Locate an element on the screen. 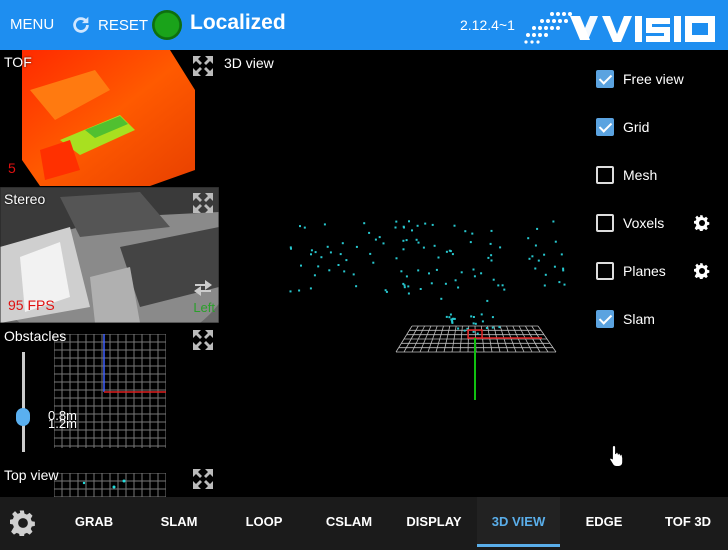 Image resolution: width=728 pixels, height=550 pixels. reset-button: RESET is located at coordinates (109, 25).